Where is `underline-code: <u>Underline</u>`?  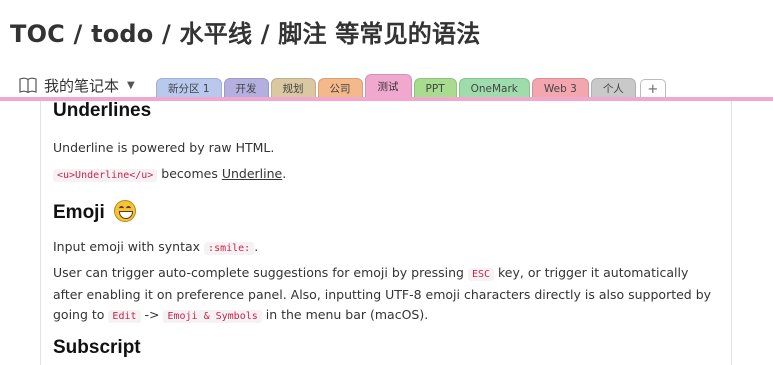 underline-code: <u>Underline</u> is located at coordinates (105, 175).